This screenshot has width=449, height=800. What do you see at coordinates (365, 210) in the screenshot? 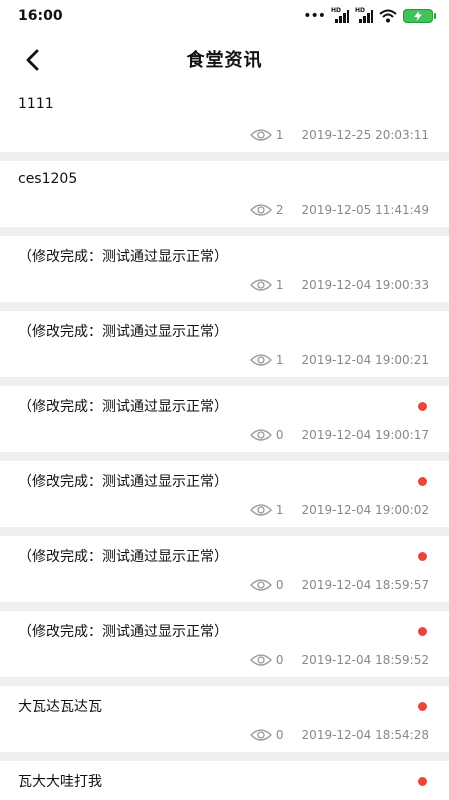
I see `item-time: 2019-12-05 11:41:49` at bounding box center [365, 210].